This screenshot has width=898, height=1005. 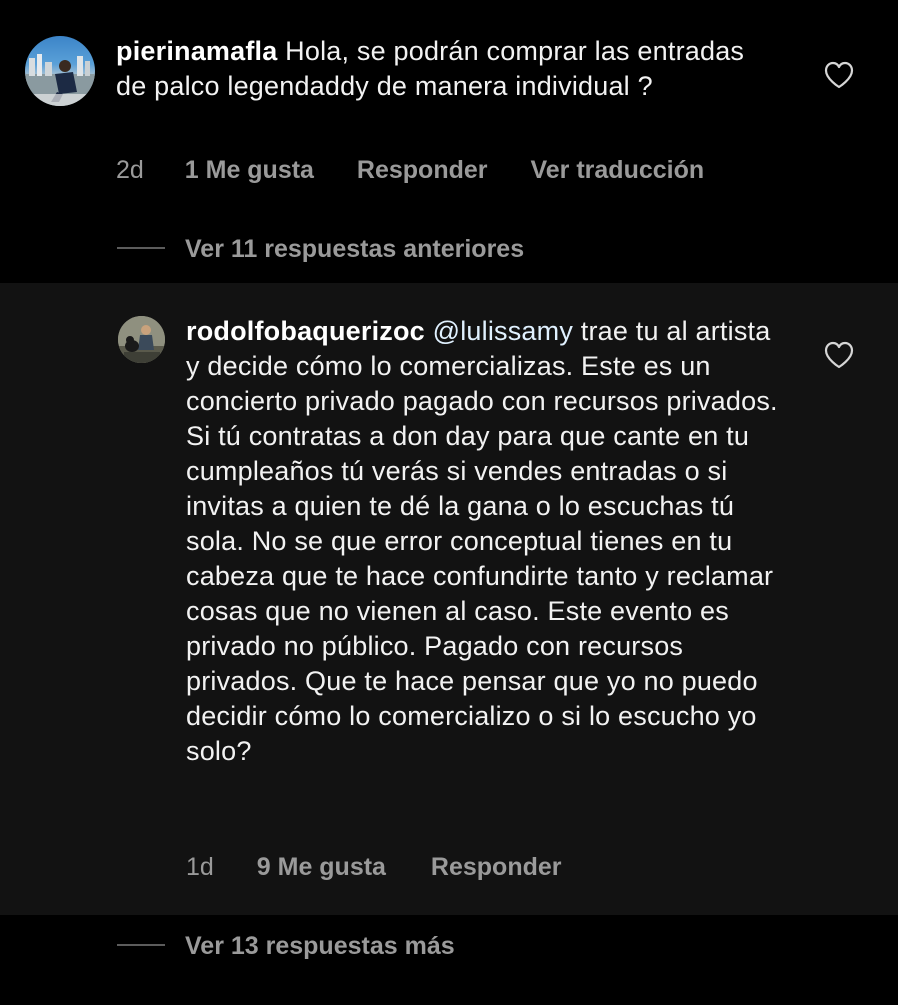 I want to click on likes-count-link: 1 Me gusta, so click(x=249, y=170).